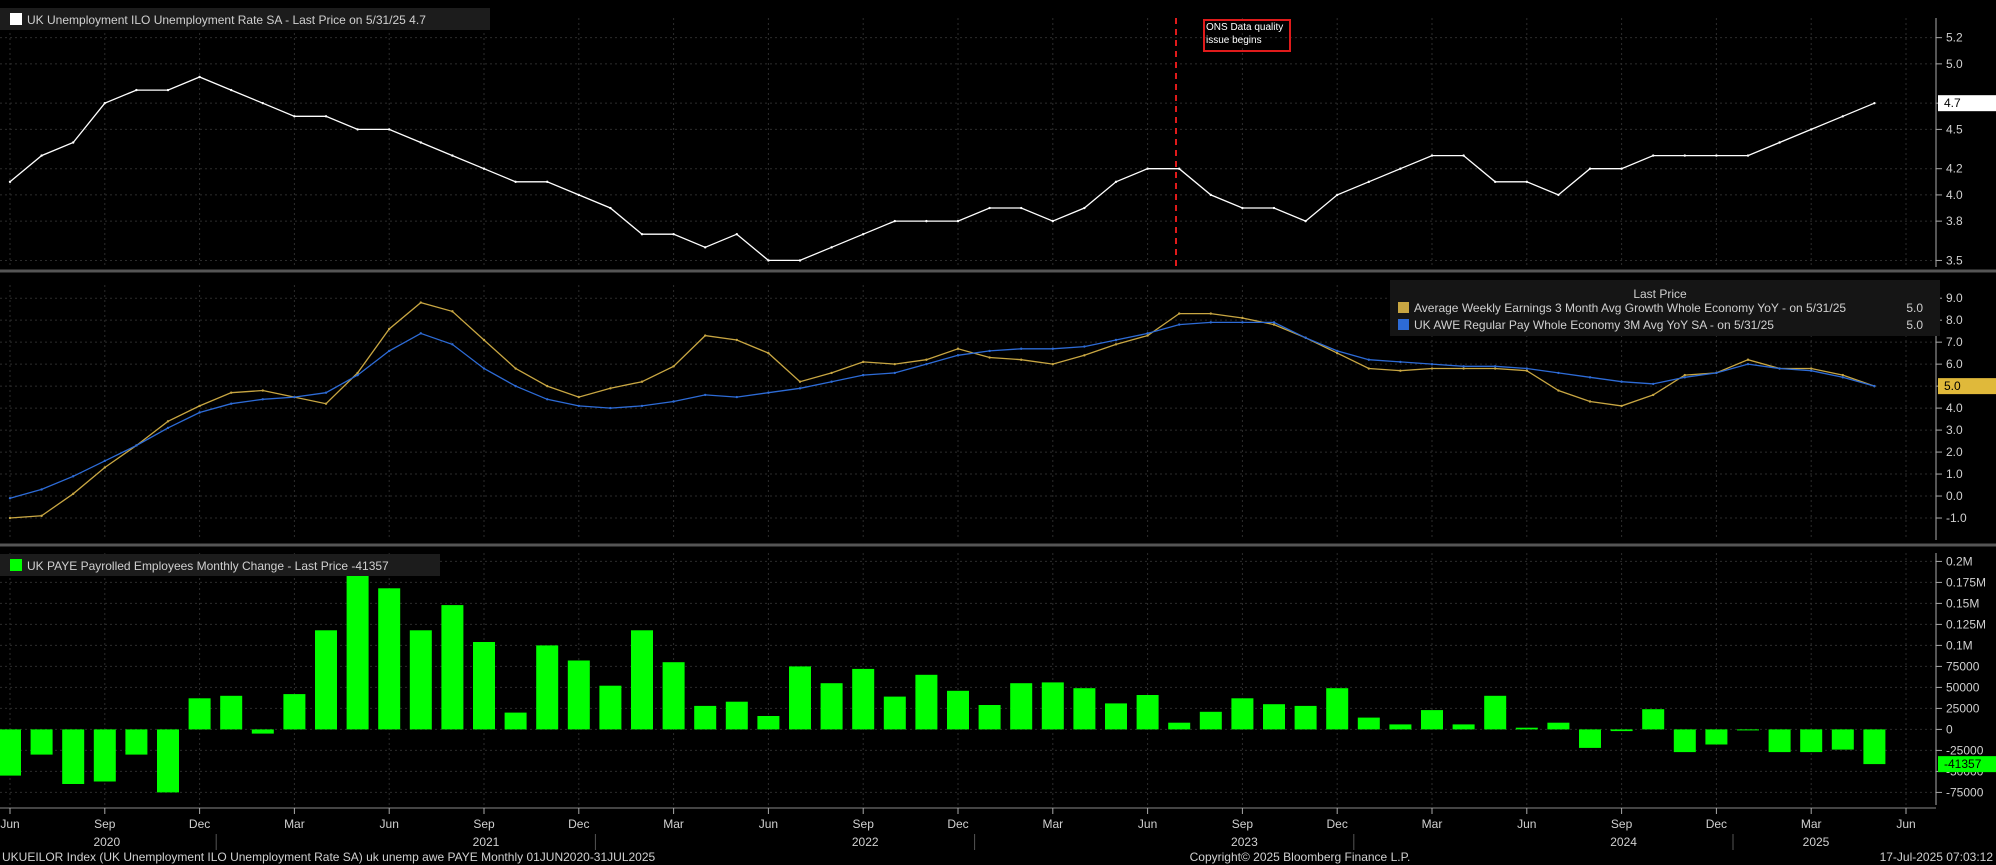  Describe the element at coordinates (1963, 764) in the screenshot. I see `last-value-text: -41357` at that location.